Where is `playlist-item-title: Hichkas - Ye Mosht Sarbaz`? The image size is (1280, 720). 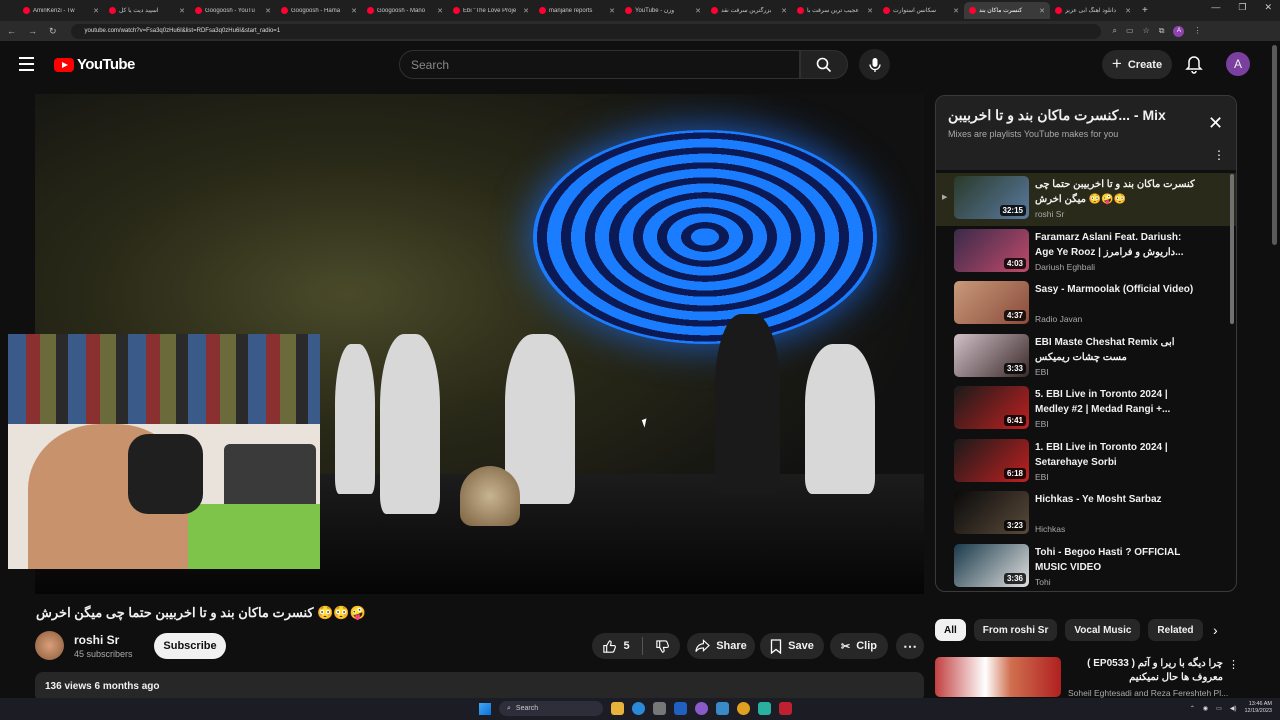 playlist-item-title: Hichkas - Ye Mosht Sarbaz is located at coordinates (1115, 499).